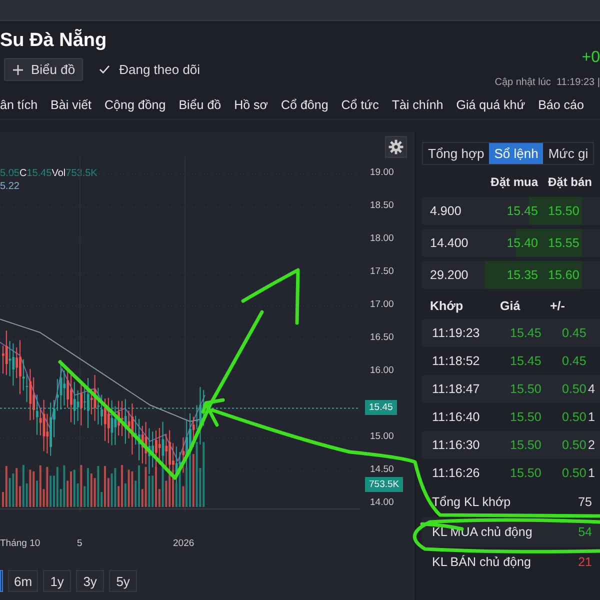  What do you see at coordinates (449, 243) in the screenshot?
I see `order-volume: 14.400` at bounding box center [449, 243].